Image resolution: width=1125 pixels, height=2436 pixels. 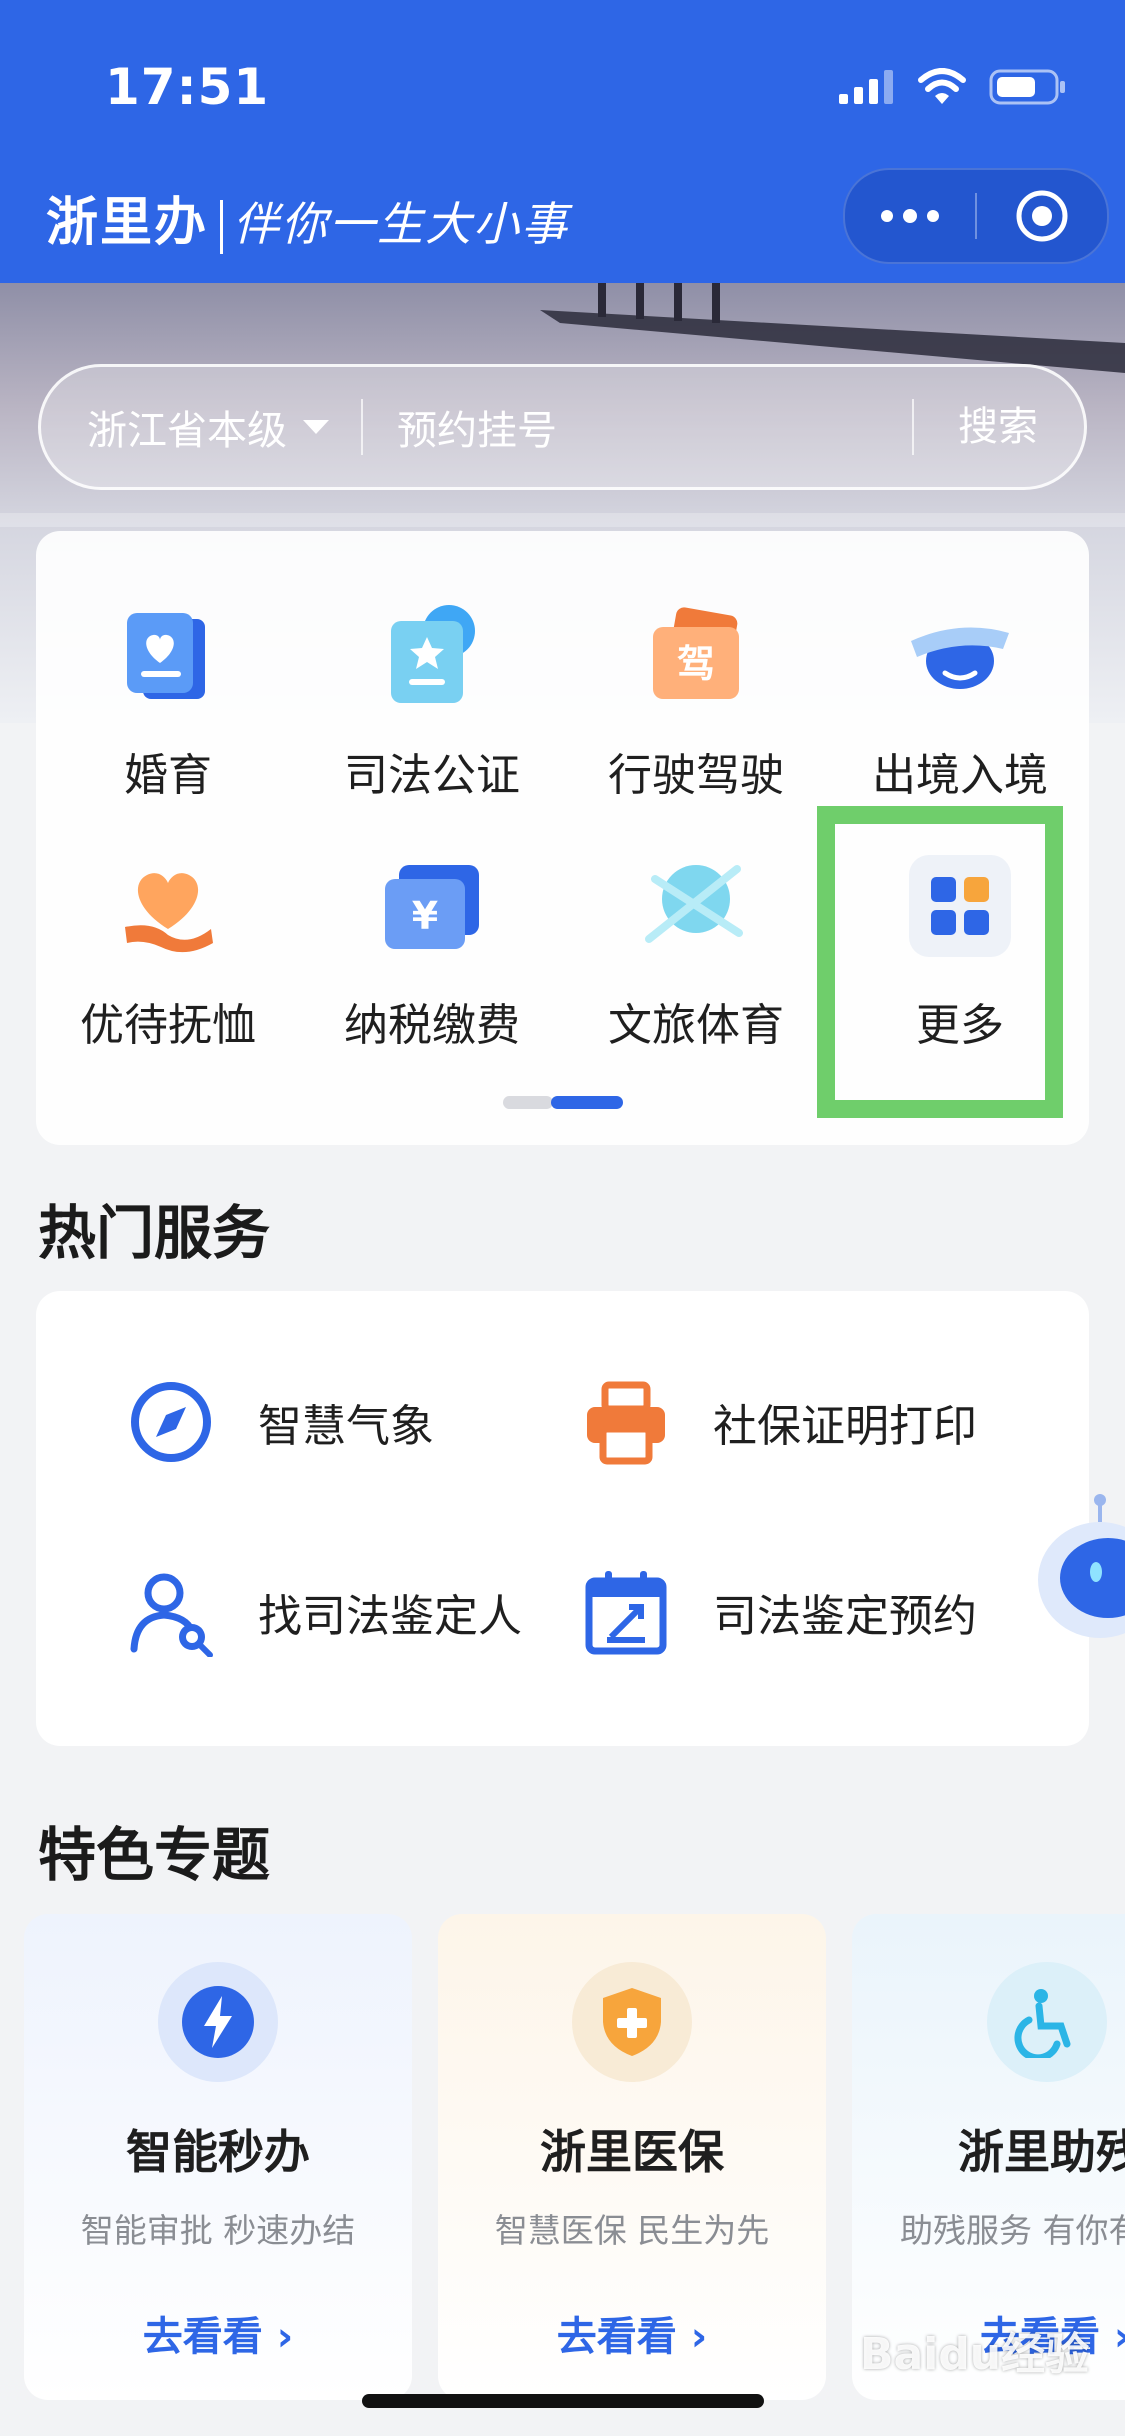 I want to click on special-topics-title: 特色专题, so click(x=154, y=1855).